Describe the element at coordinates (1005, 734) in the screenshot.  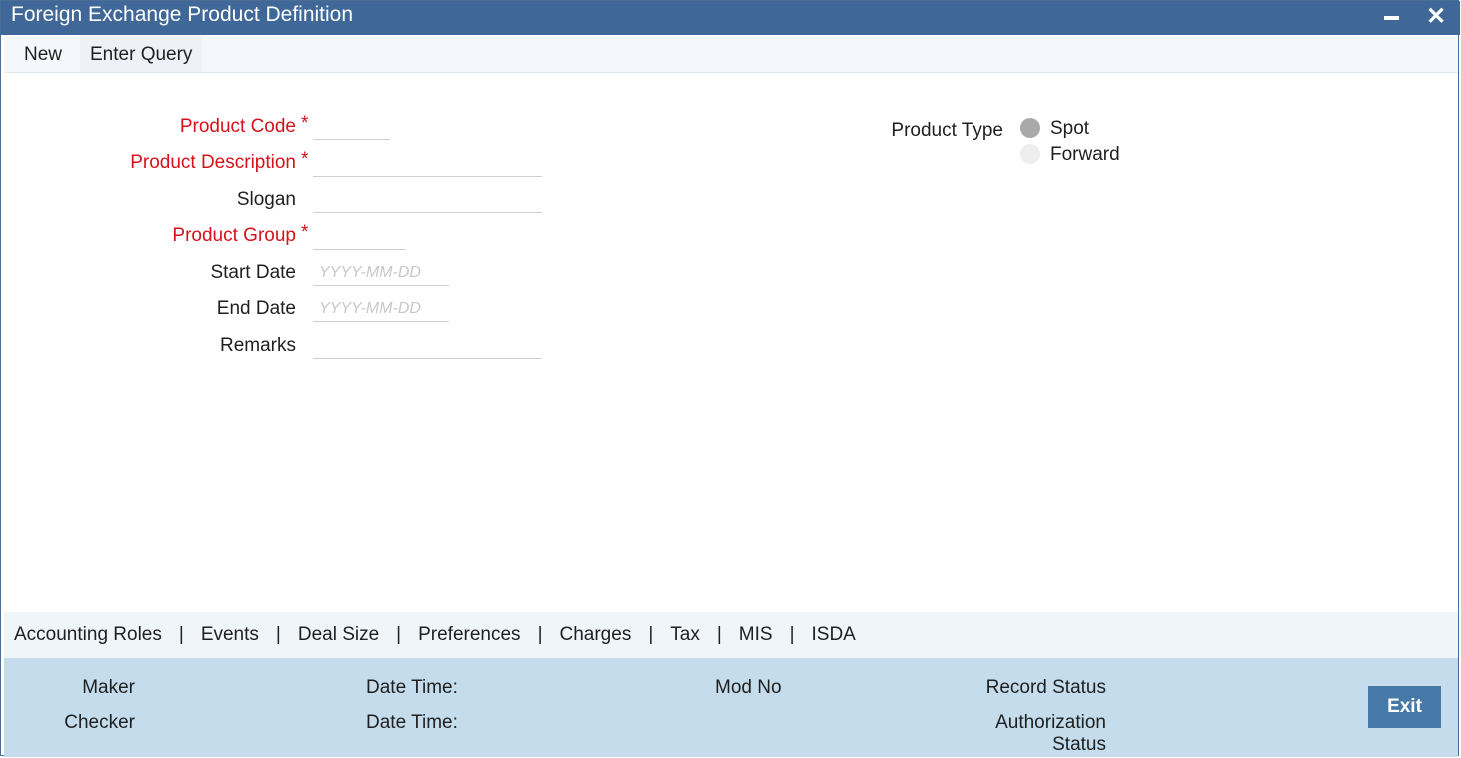
I see `authorization-status-label: Authorization Status` at that location.